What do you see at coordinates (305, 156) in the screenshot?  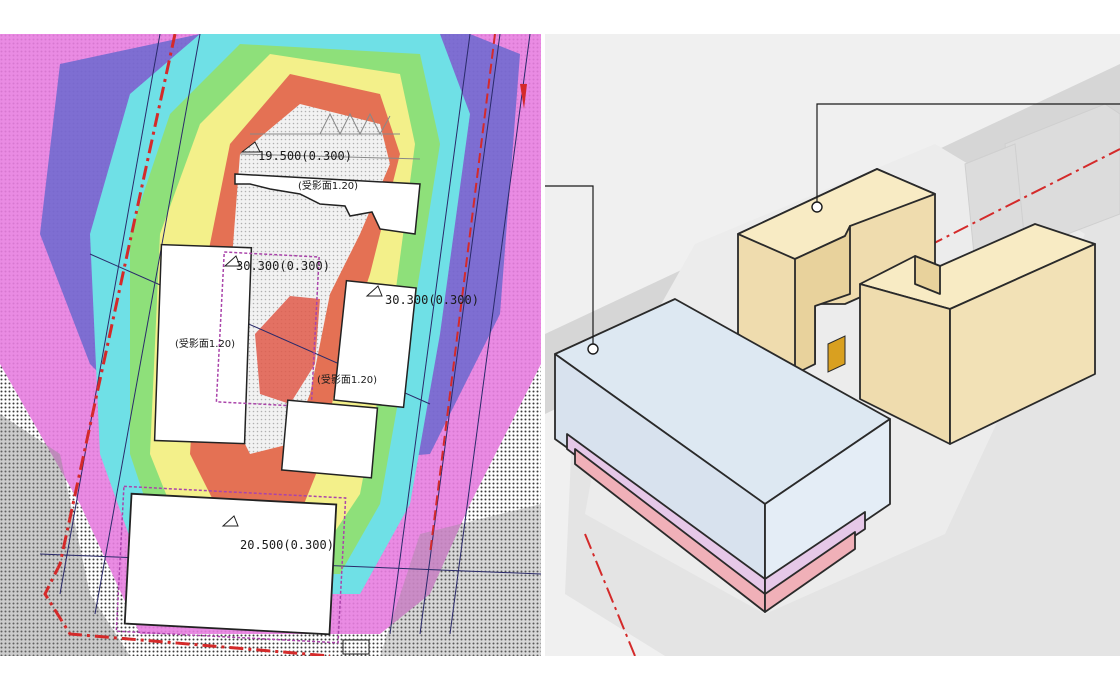 I see `elevation-label-top: 19.500(0.300)` at bounding box center [305, 156].